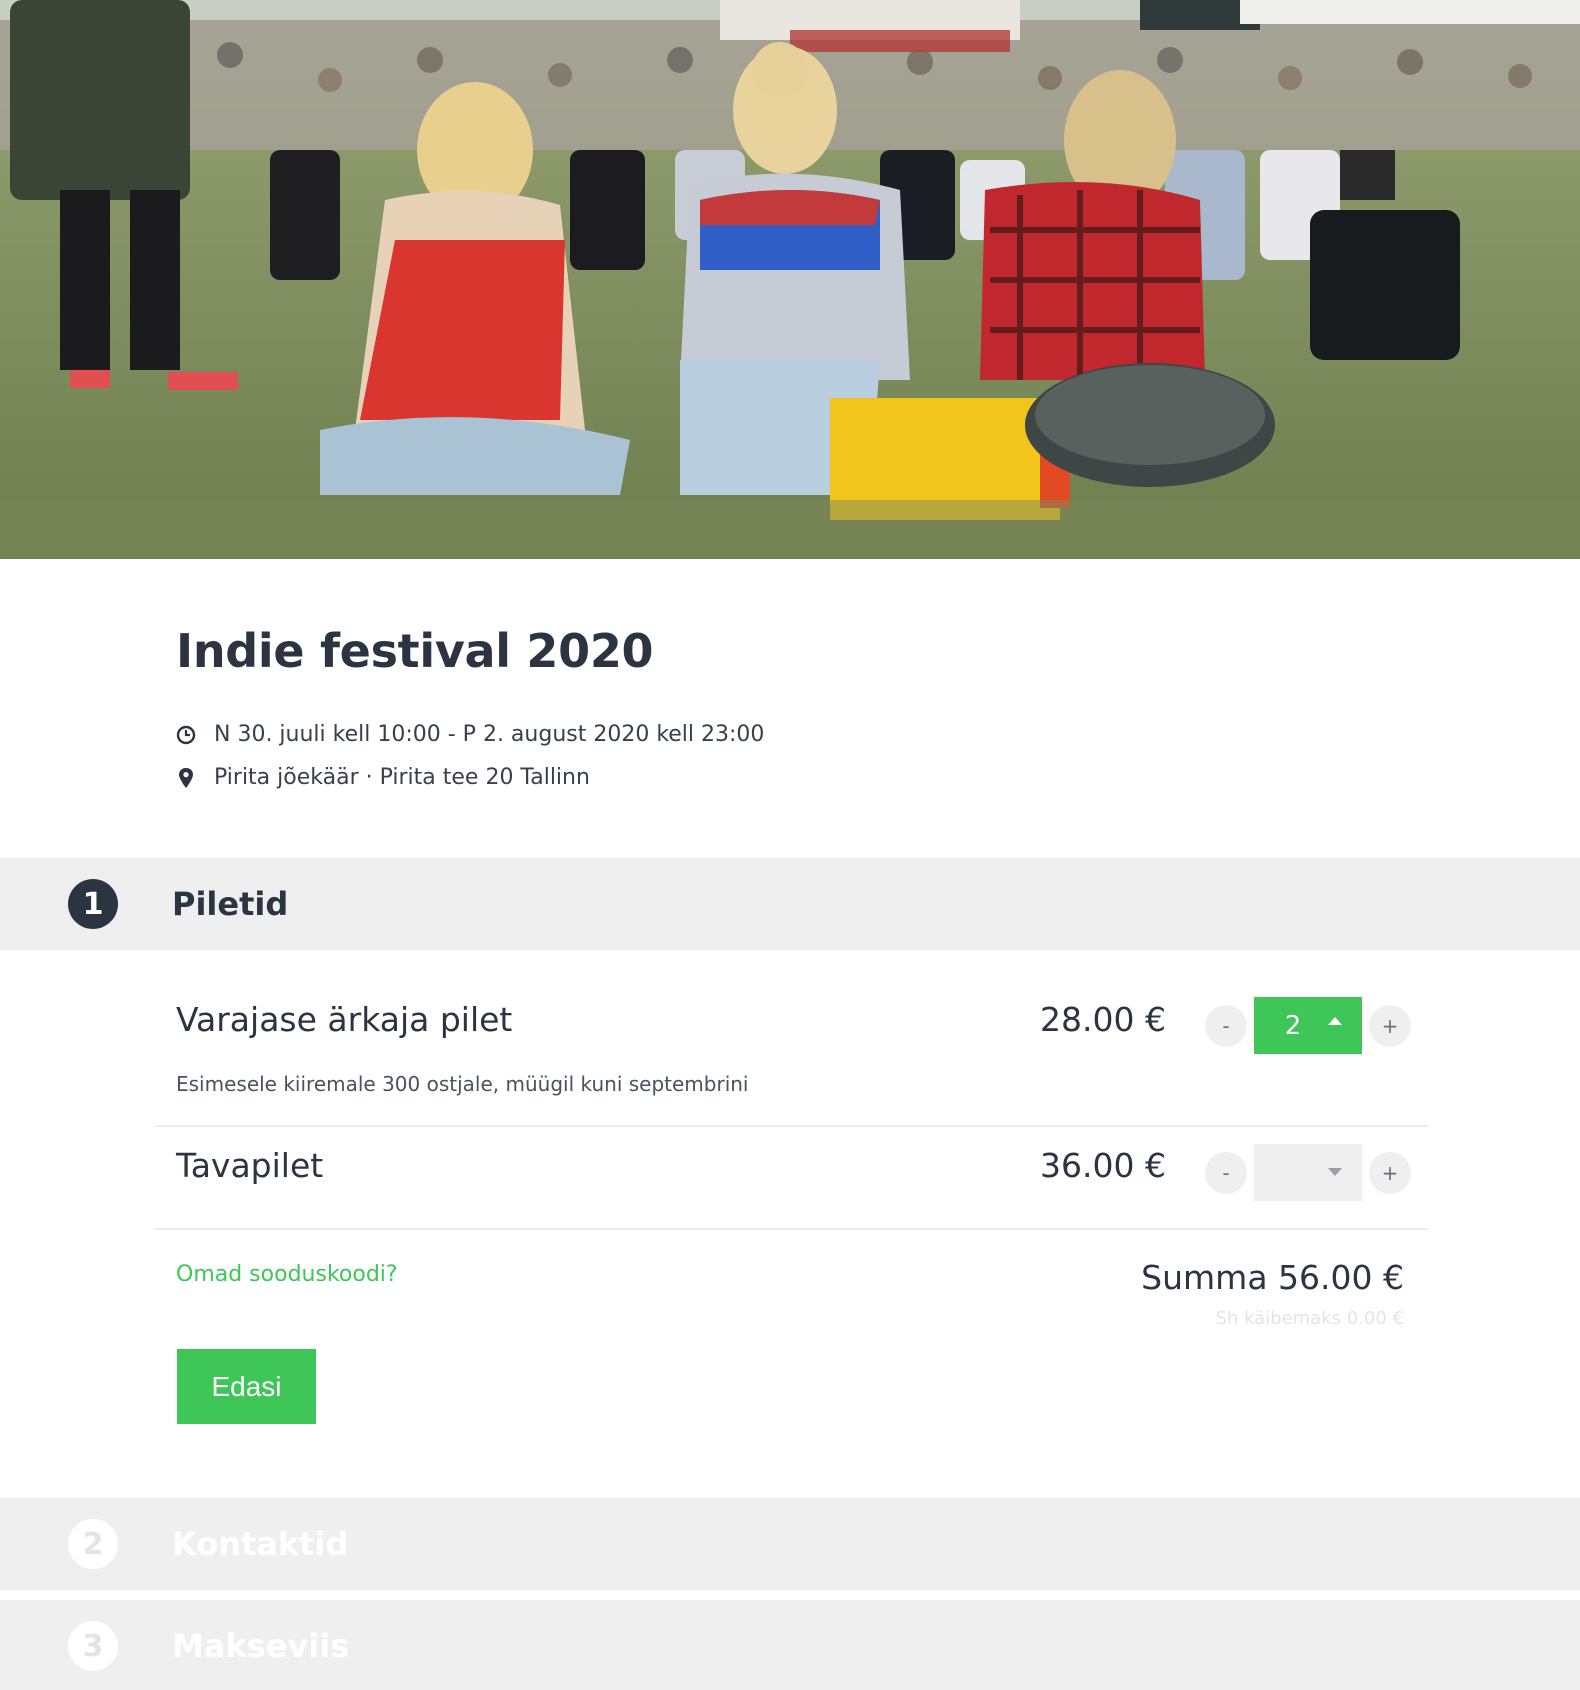 Image resolution: width=1580 pixels, height=1690 pixels. Describe the element at coordinates (415, 651) in the screenshot. I see `event-title: Indie festival 2020` at that location.